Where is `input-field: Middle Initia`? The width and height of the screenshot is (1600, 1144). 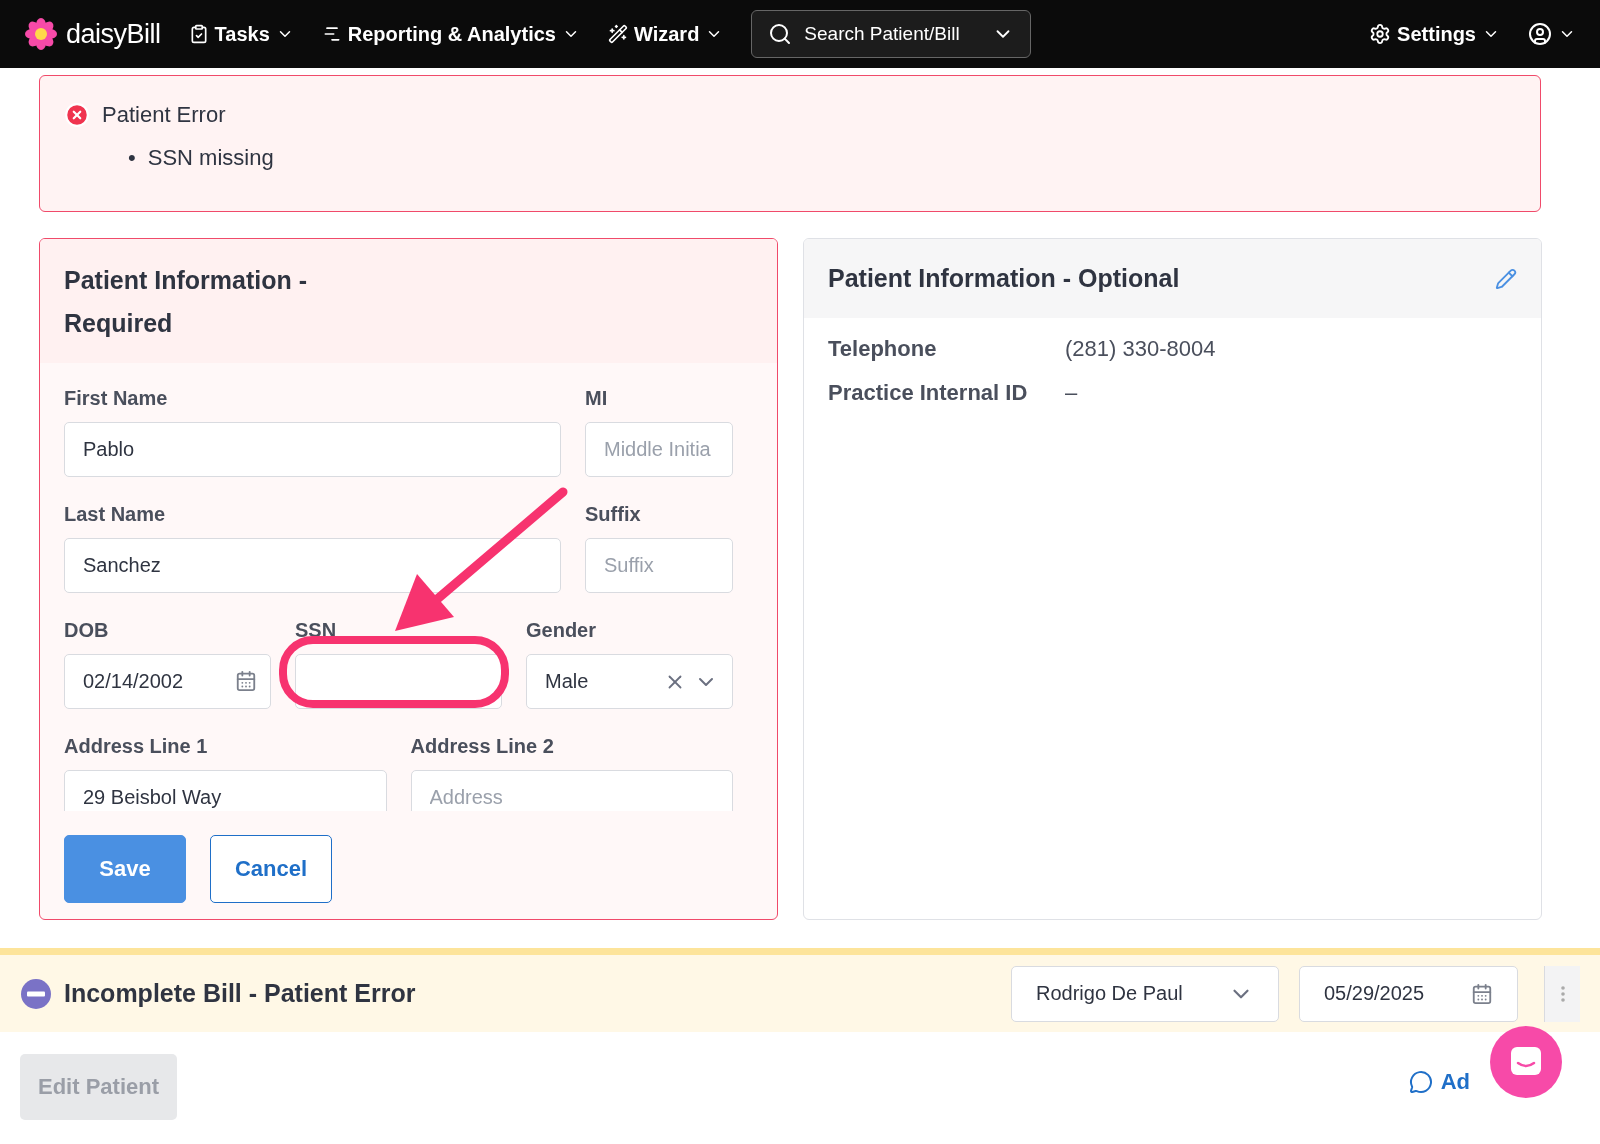
input-field: Middle Initia is located at coordinates (659, 449).